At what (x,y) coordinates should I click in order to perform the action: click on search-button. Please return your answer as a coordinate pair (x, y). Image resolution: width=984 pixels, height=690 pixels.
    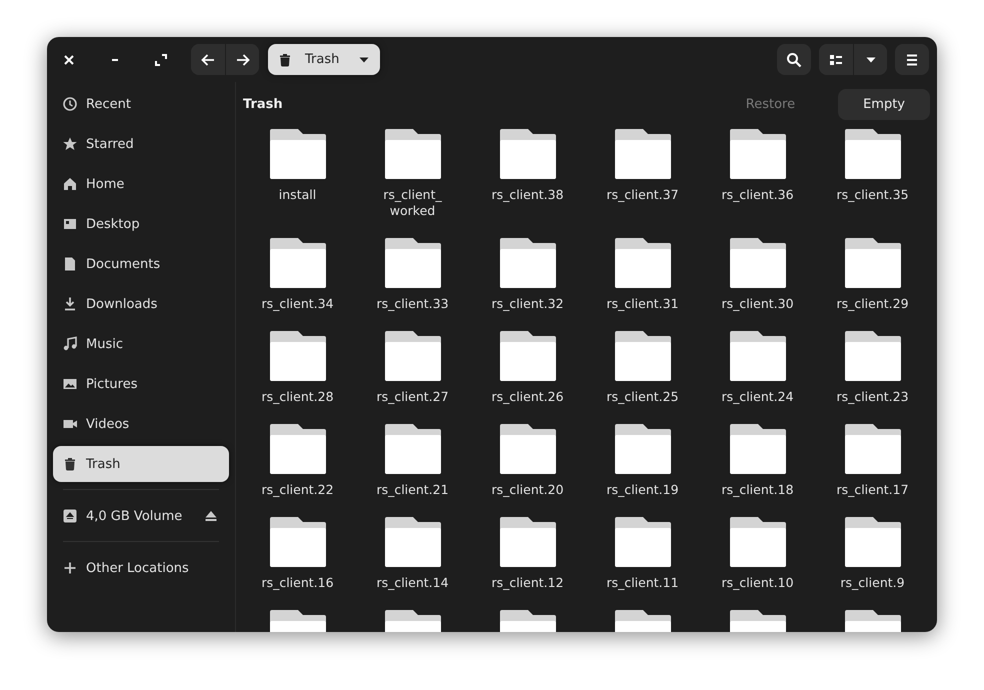
    Looking at the image, I should click on (794, 59).